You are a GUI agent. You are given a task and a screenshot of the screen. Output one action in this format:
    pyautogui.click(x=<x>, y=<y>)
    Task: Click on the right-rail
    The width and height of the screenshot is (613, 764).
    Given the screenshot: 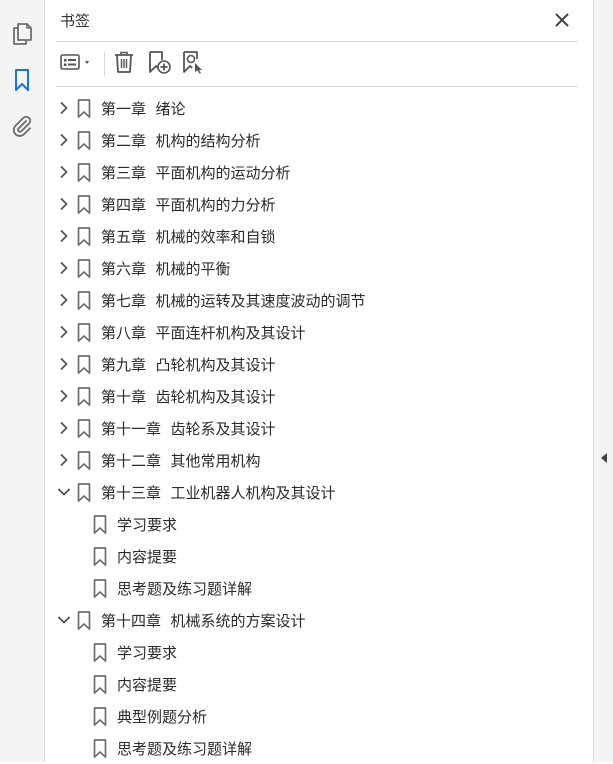 What is the action you would take?
    pyautogui.click(x=603, y=381)
    